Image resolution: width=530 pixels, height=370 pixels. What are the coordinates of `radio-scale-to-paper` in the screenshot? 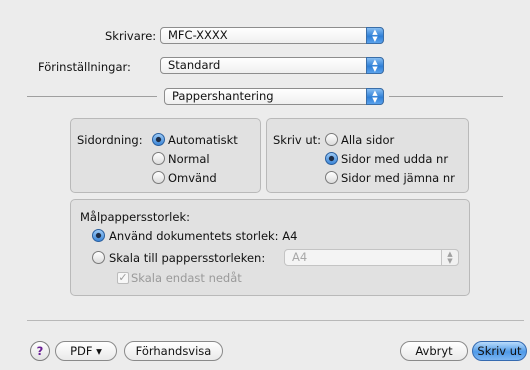 It's located at (98, 257).